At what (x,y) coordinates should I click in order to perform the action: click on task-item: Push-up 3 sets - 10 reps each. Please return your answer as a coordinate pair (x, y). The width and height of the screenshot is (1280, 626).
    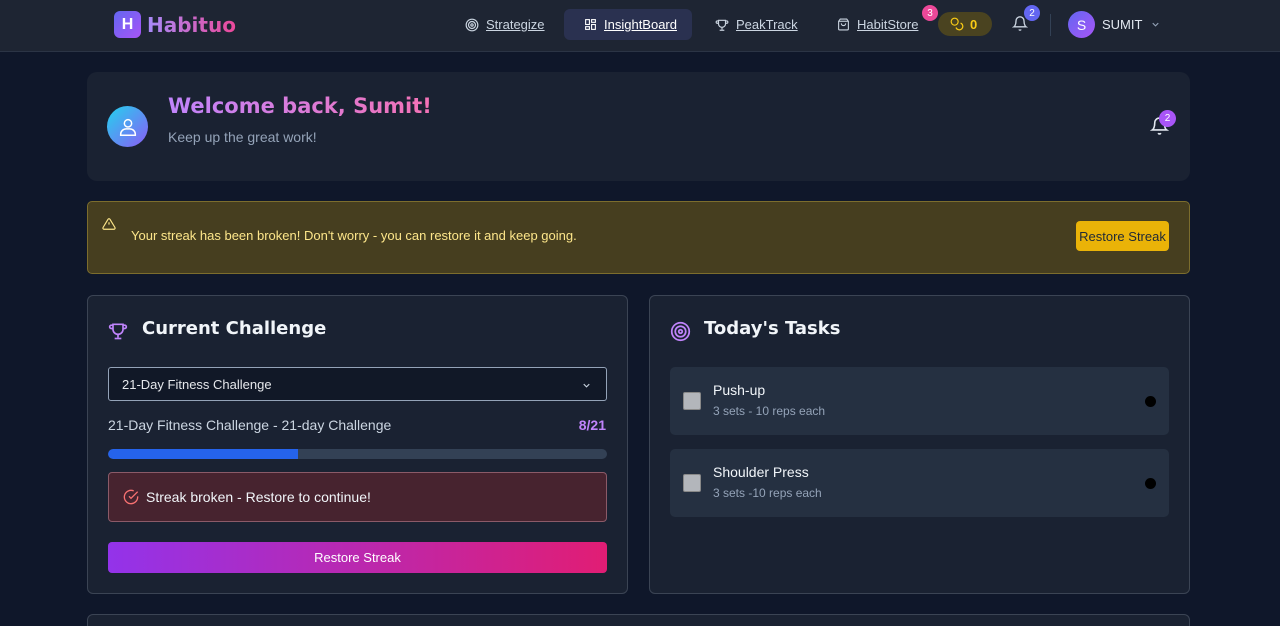
    Looking at the image, I should click on (919, 401).